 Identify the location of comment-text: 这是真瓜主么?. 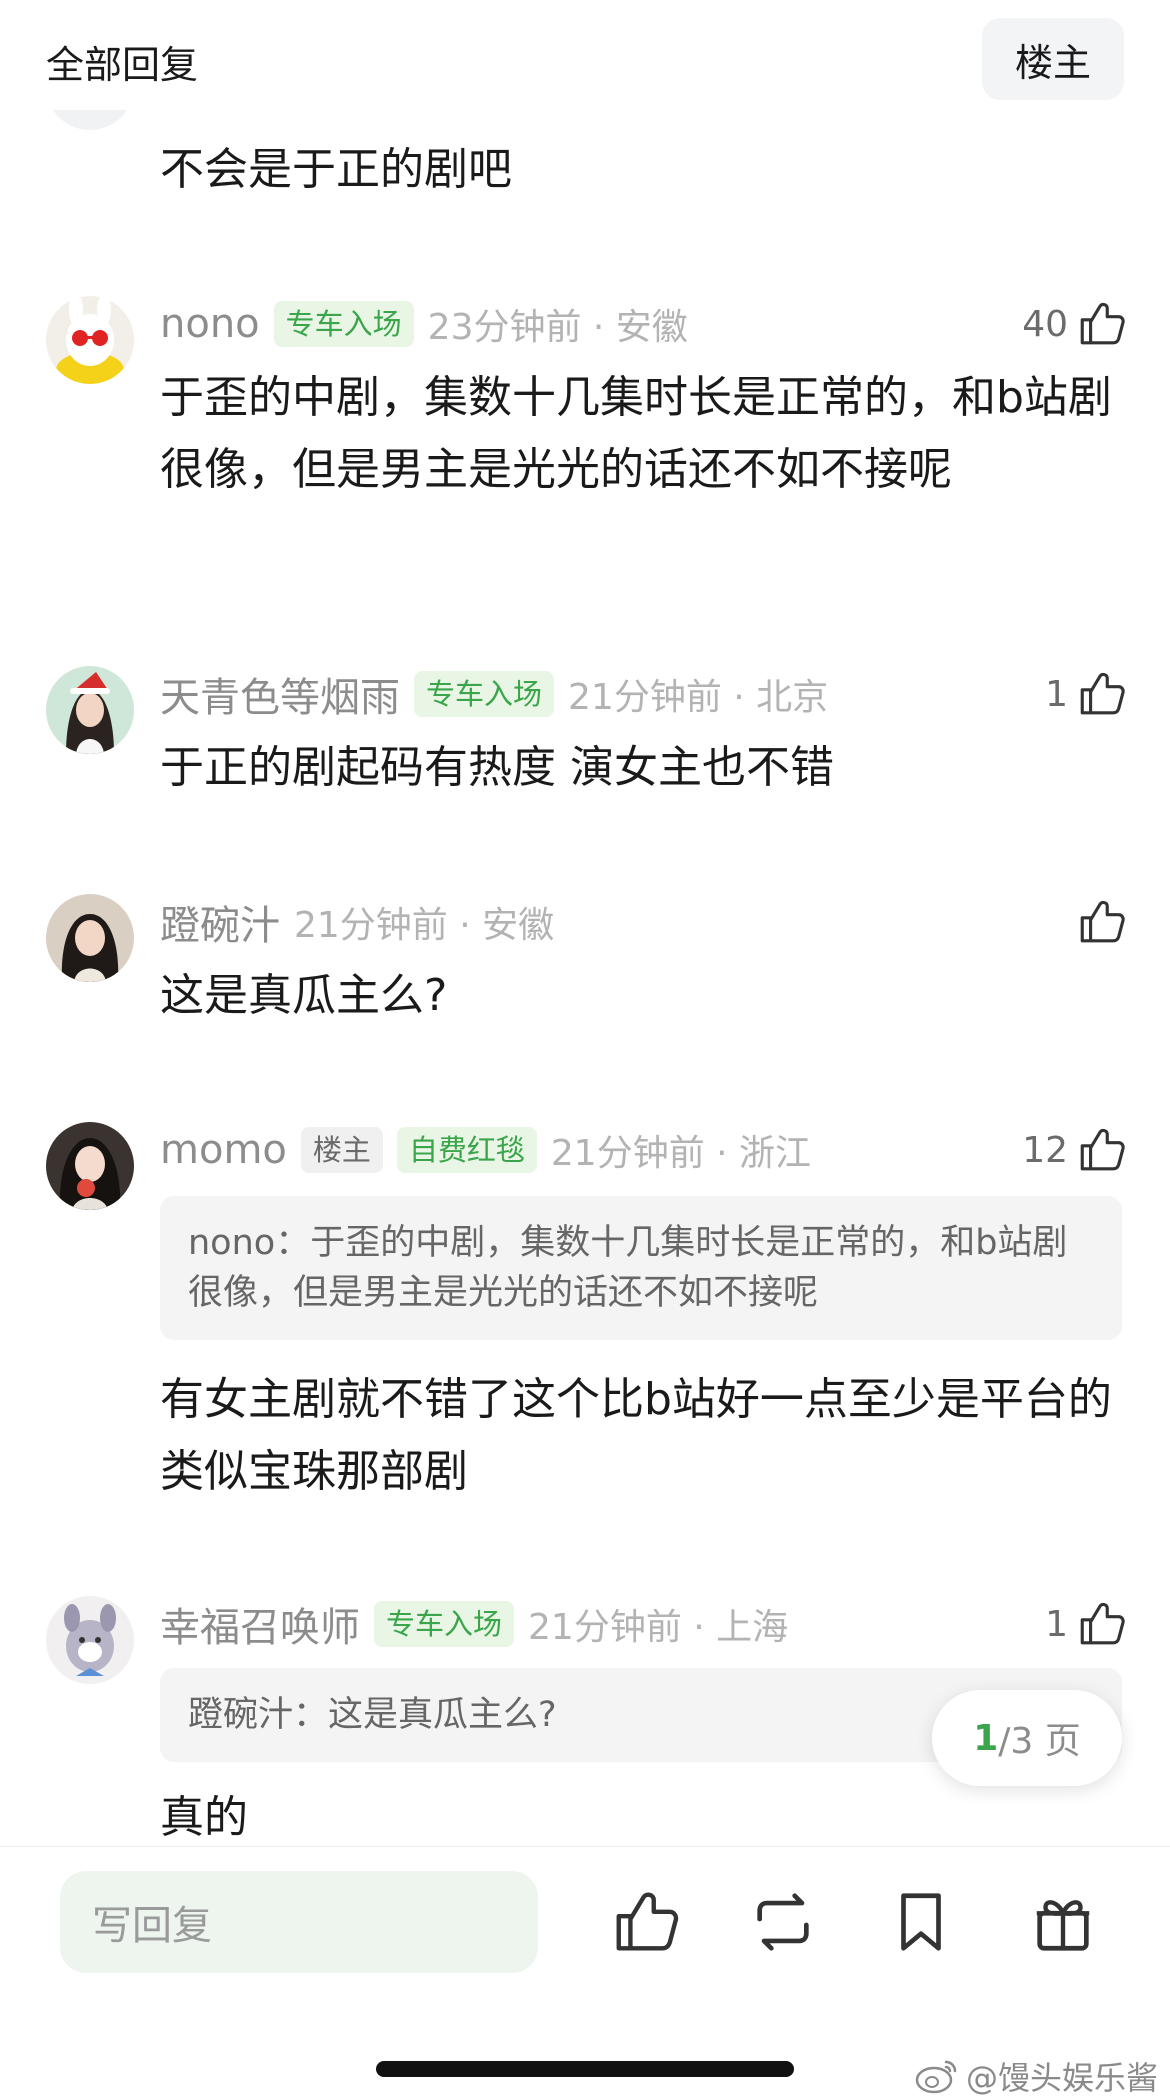
(304, 995).